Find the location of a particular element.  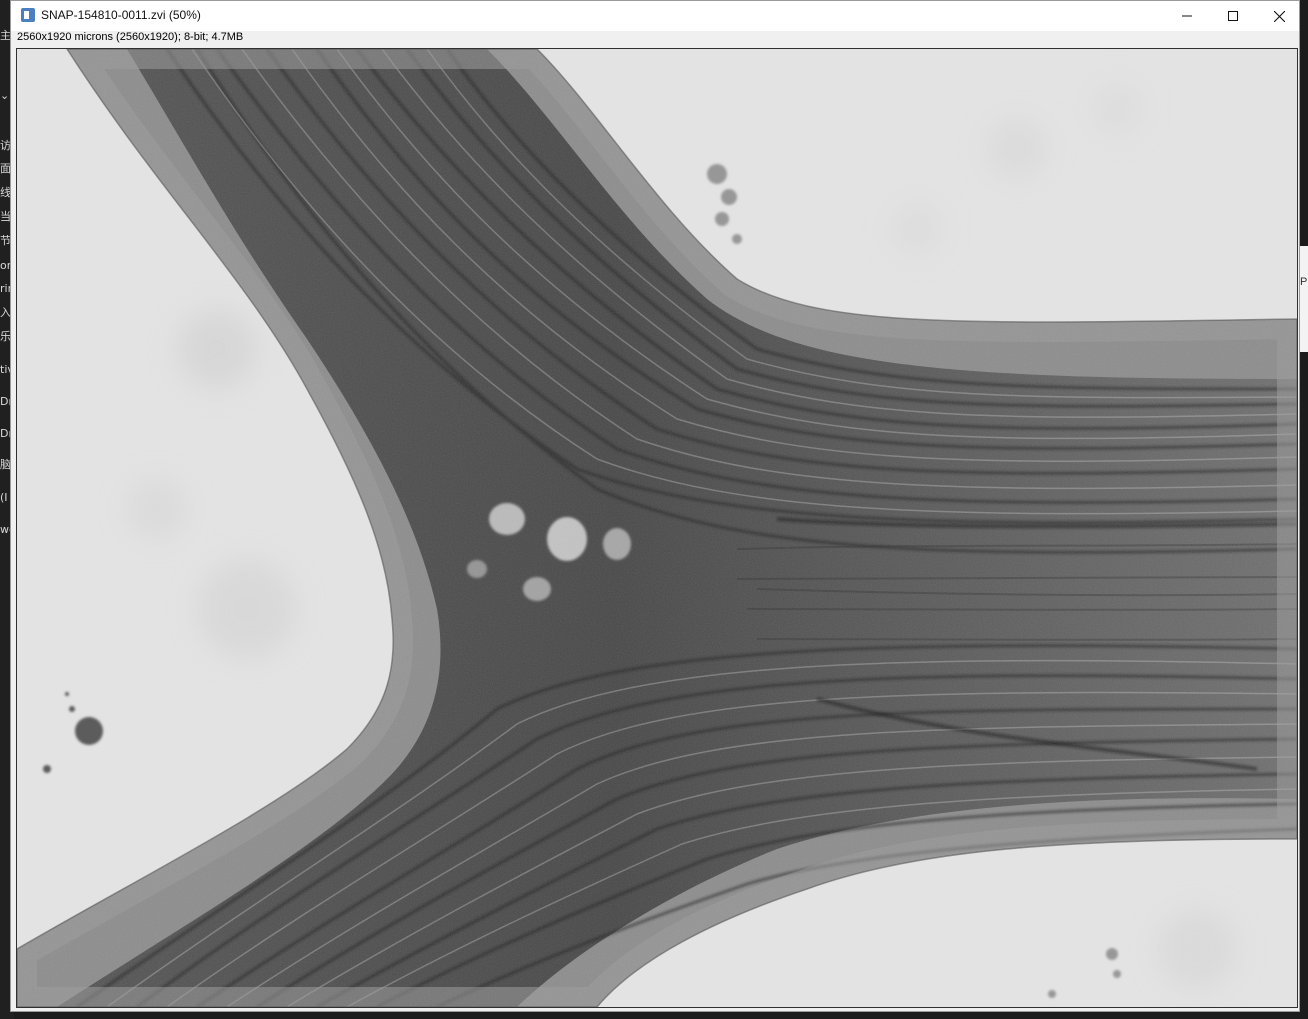

close-button is located at coordinates (1279, 16).